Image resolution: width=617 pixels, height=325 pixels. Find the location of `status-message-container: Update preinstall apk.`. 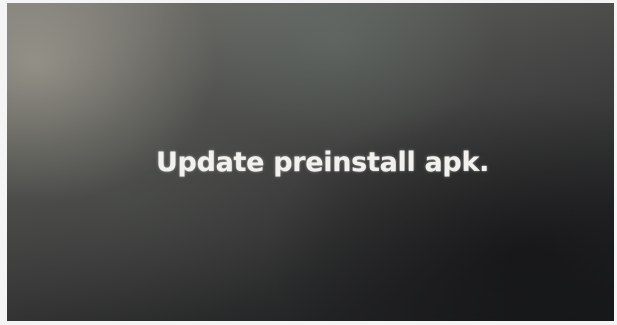

status-message-container: Update preinstall apk. is located at coordinates (310, 162).